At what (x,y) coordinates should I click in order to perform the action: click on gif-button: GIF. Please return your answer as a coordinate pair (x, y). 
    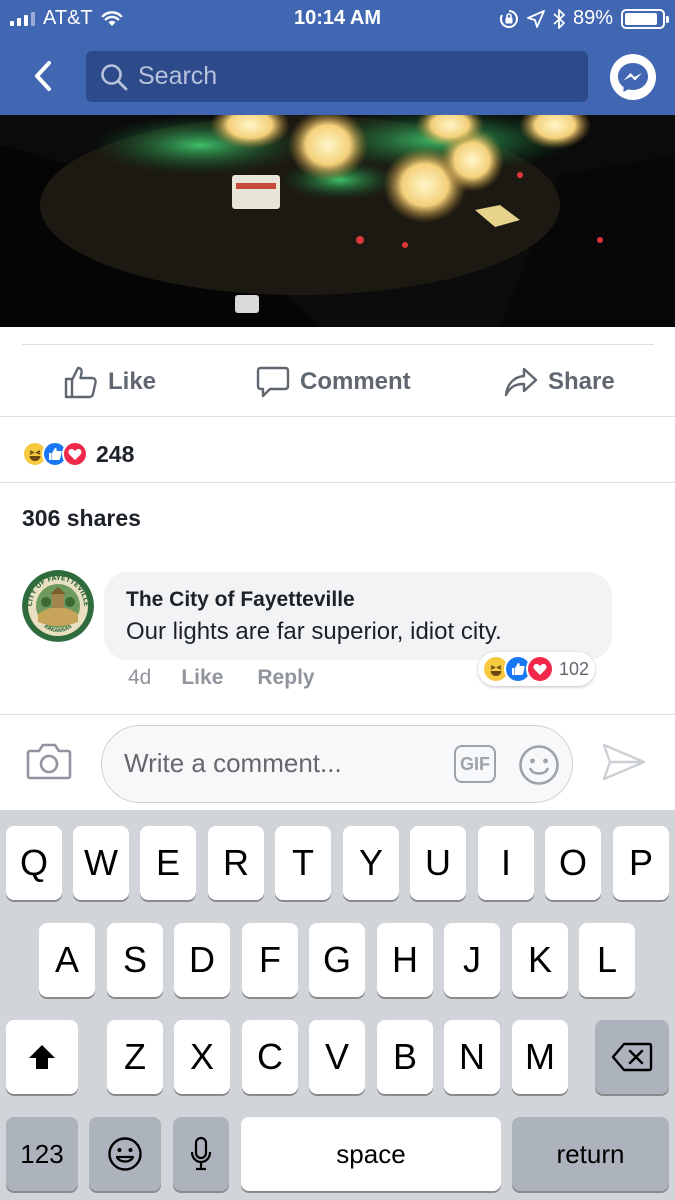
    Looking at the image, I should click on (475, 764).